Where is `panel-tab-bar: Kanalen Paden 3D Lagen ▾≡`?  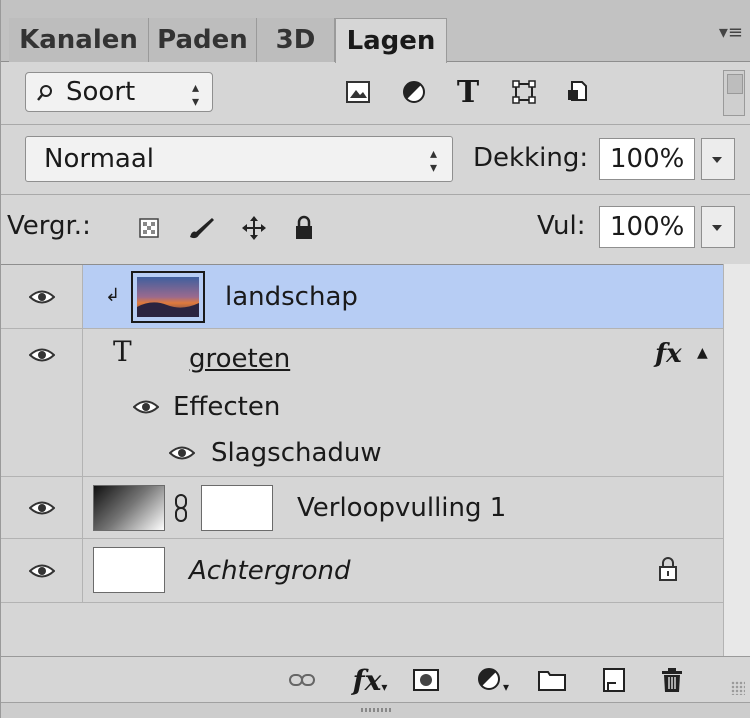
panel-tab-bar: Kanalen Paden 3D Lagen ▾≡ is located at coordinates (375, 31).